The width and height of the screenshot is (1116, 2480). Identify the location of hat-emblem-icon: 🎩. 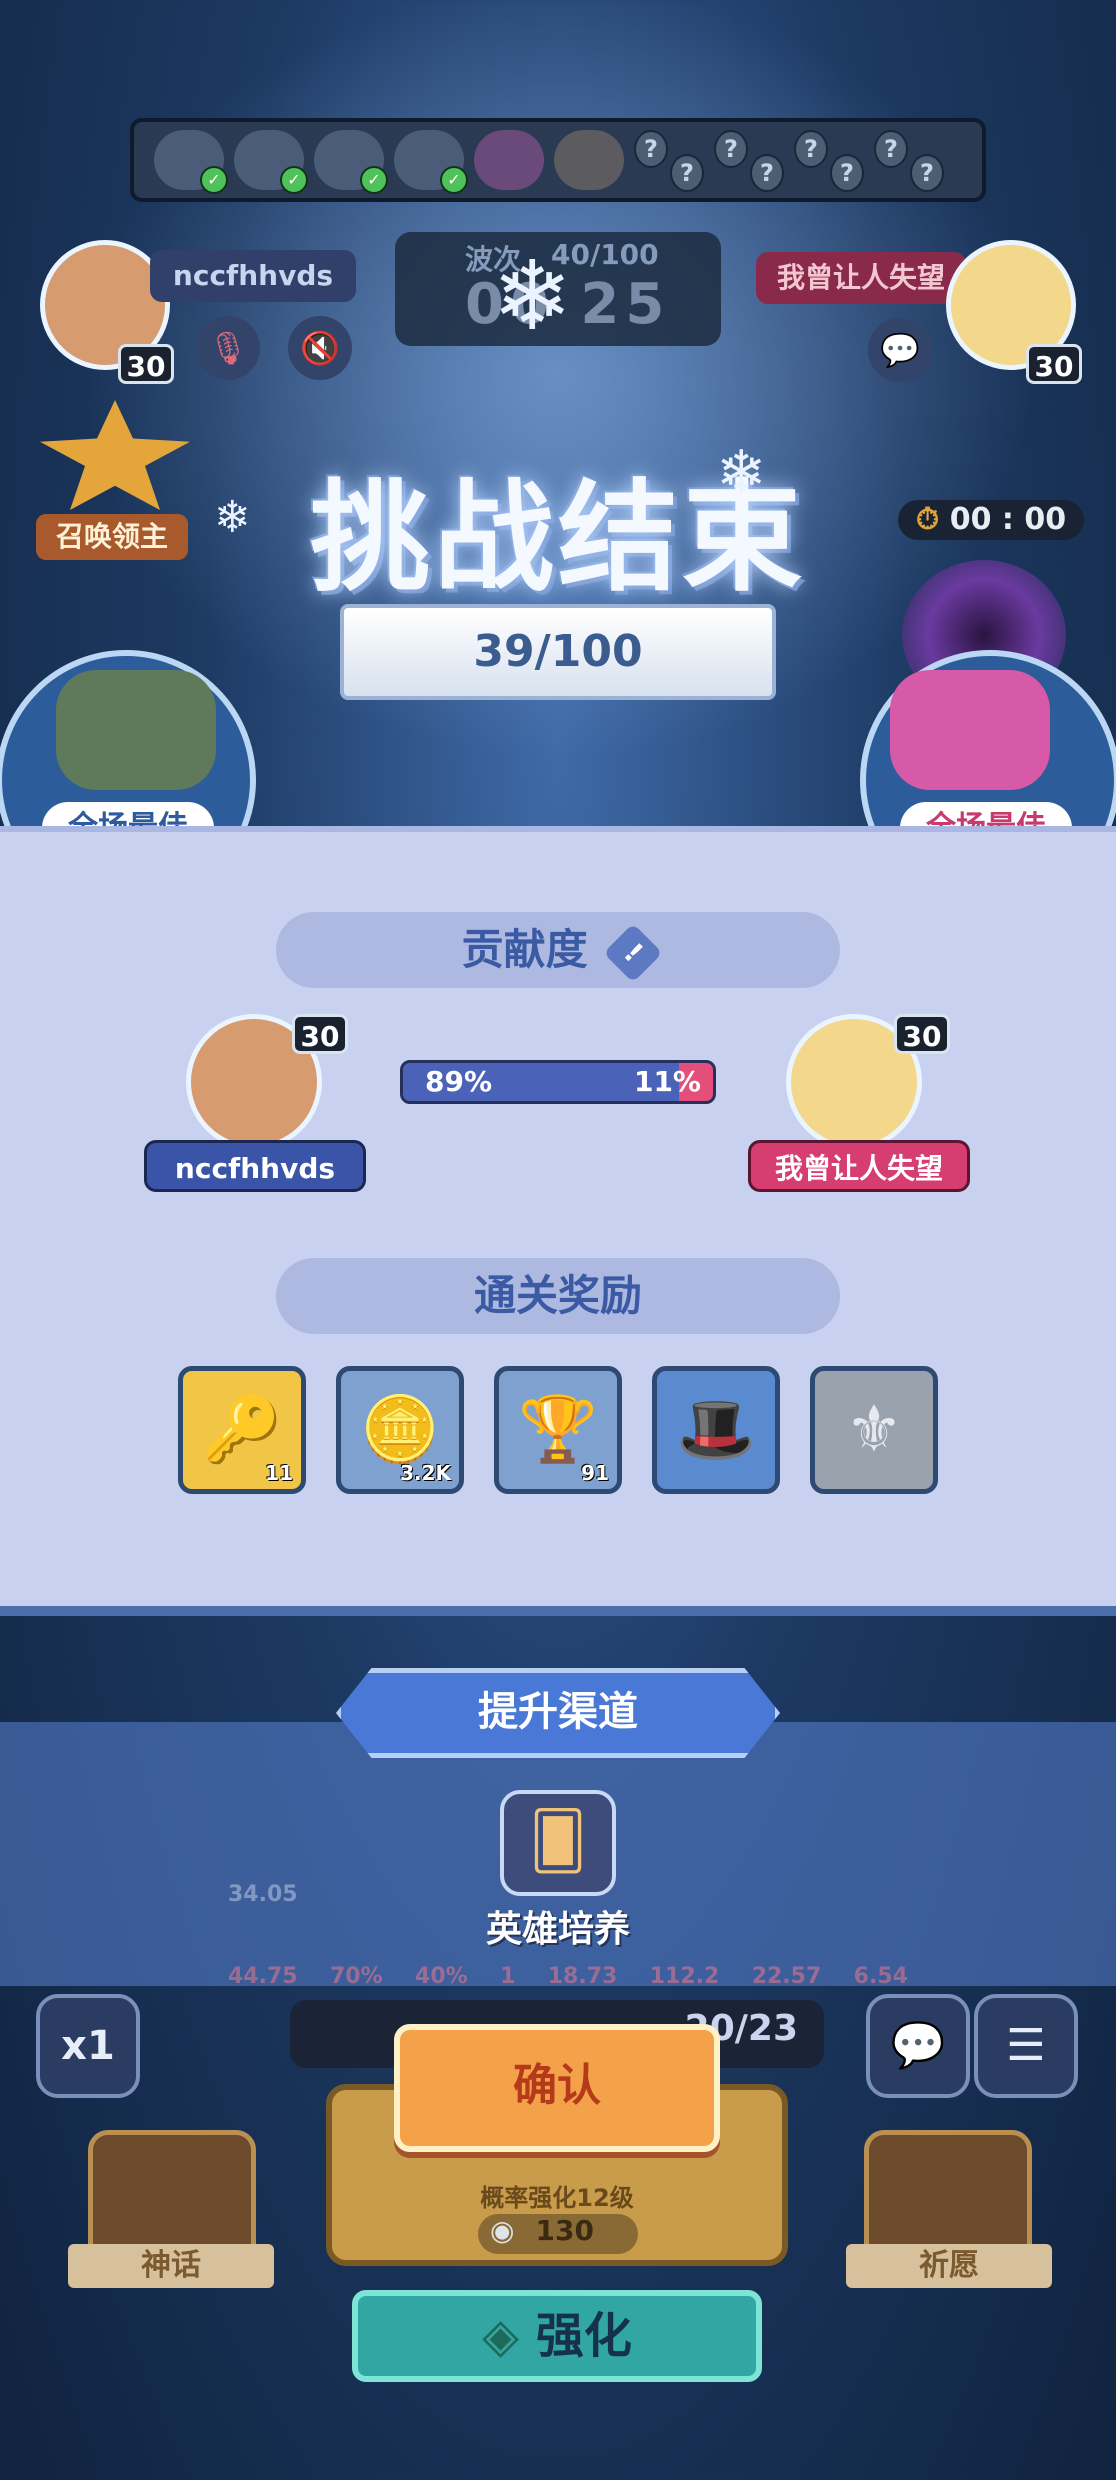
(716, 1430).